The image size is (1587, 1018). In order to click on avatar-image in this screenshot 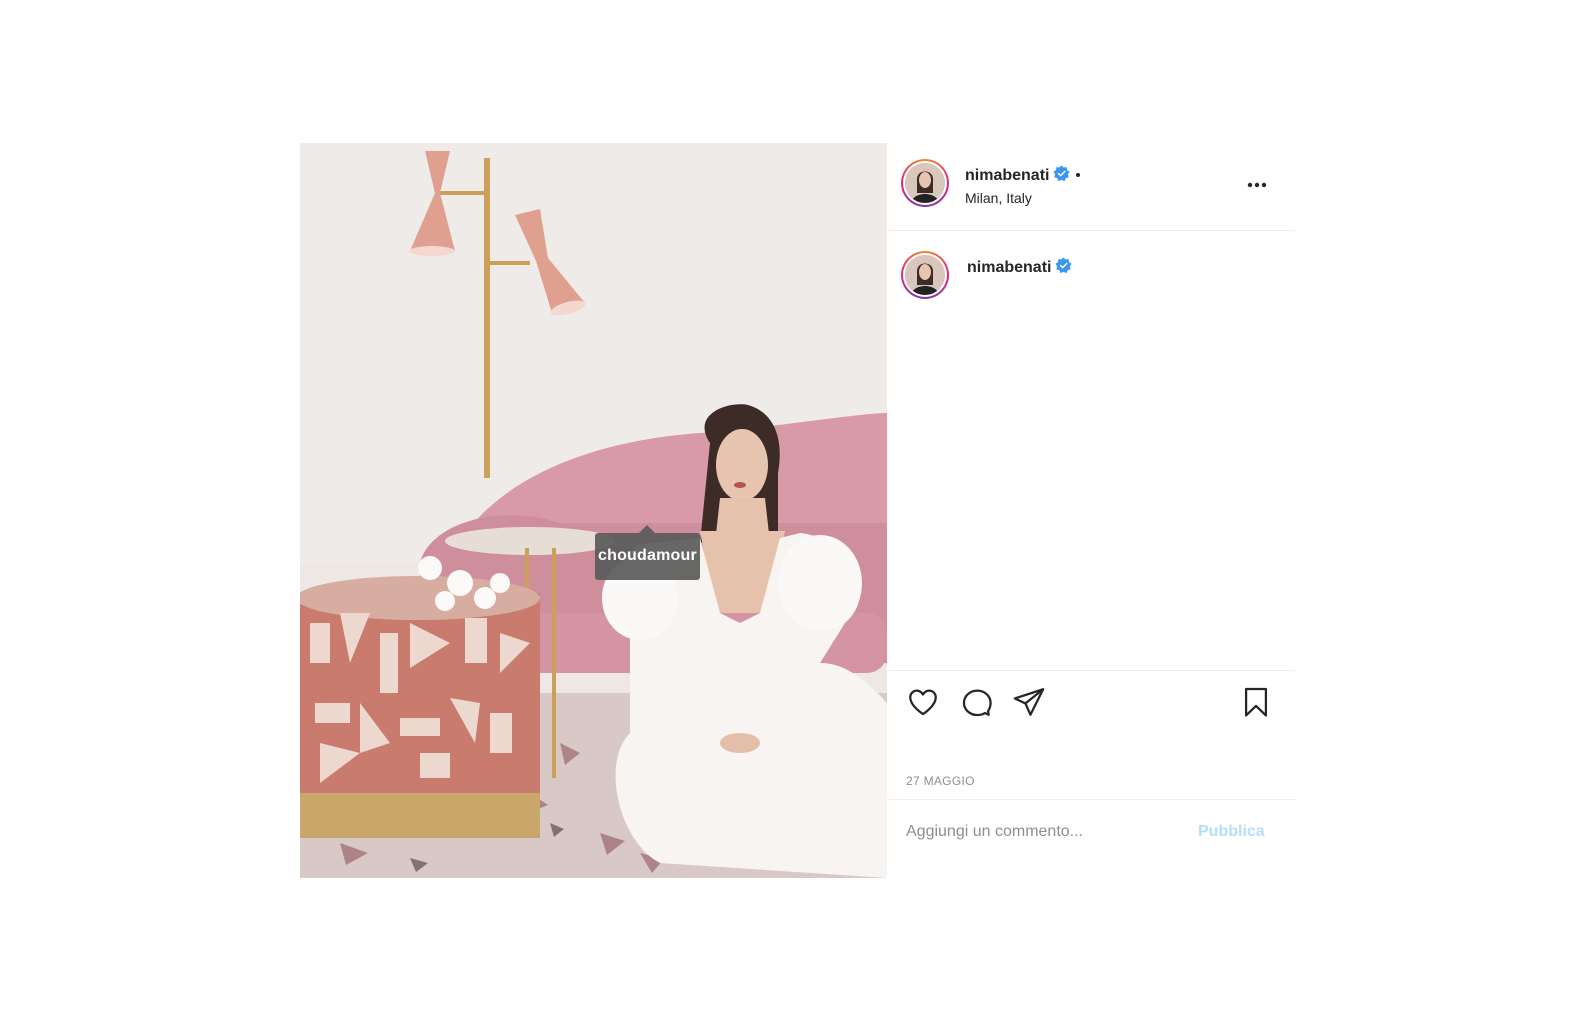, I will do `click(925, 183)`.